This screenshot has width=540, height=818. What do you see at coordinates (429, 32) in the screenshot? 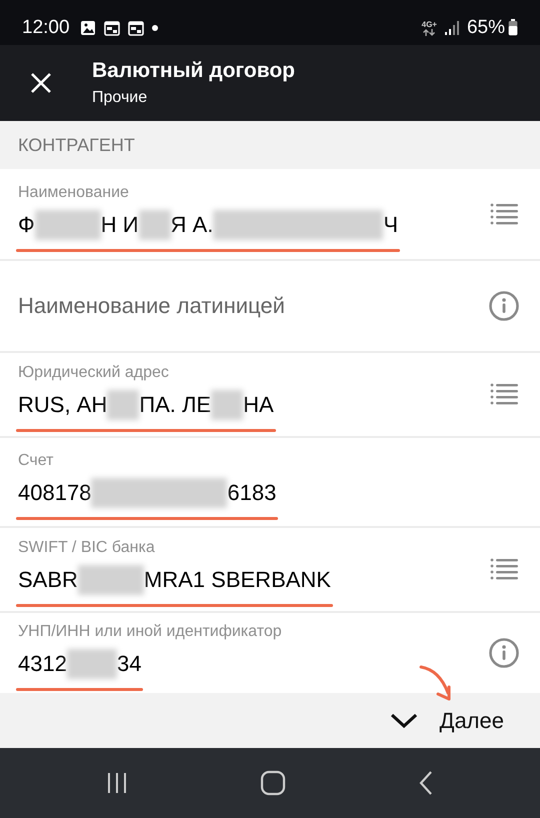
I see `data-arrows-icon` at bounding box center [429, 32].